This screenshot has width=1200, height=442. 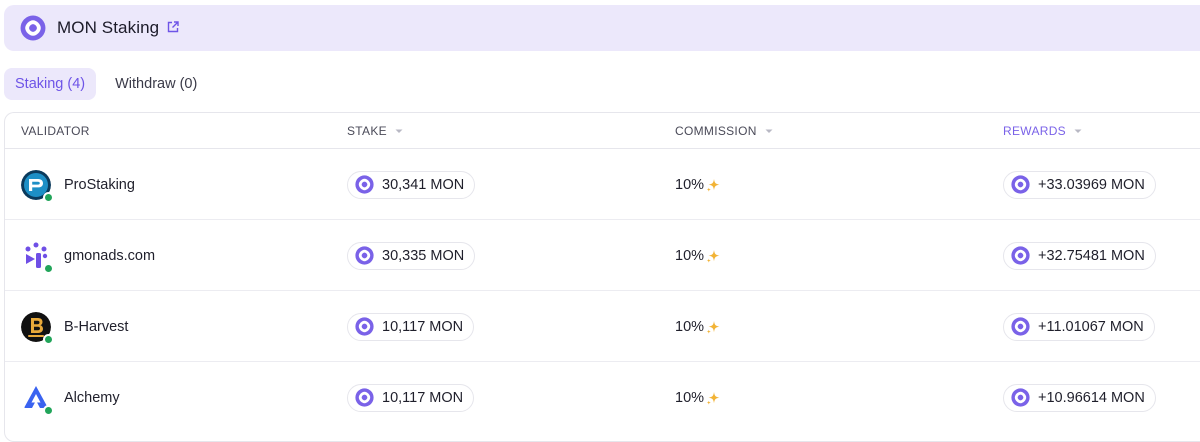 What do you see at coordinates (110, 255) in the screenshot?
I see `validator-name: gmonads.com` at bounding box center [110, 255].